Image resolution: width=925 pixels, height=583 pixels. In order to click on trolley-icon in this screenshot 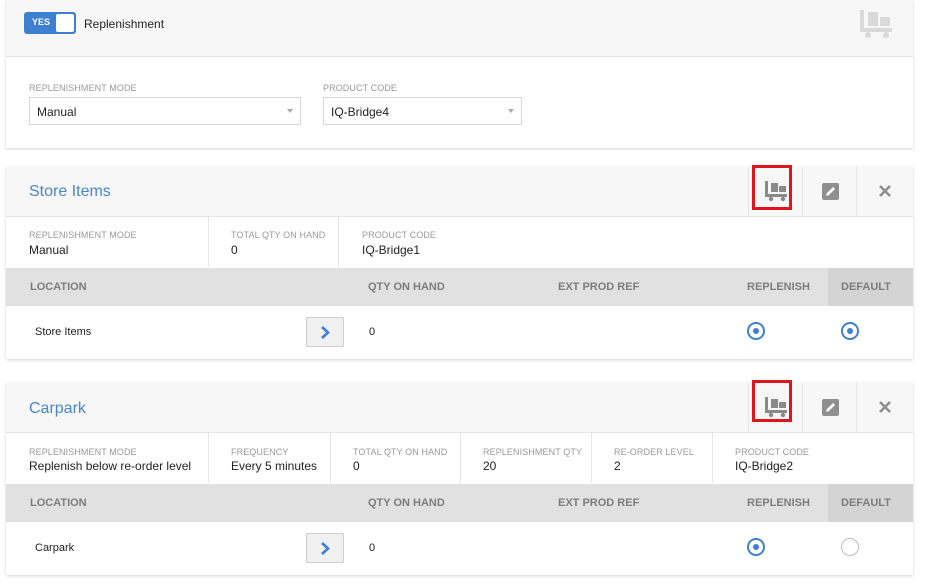, I will do `click(876, 24)`.